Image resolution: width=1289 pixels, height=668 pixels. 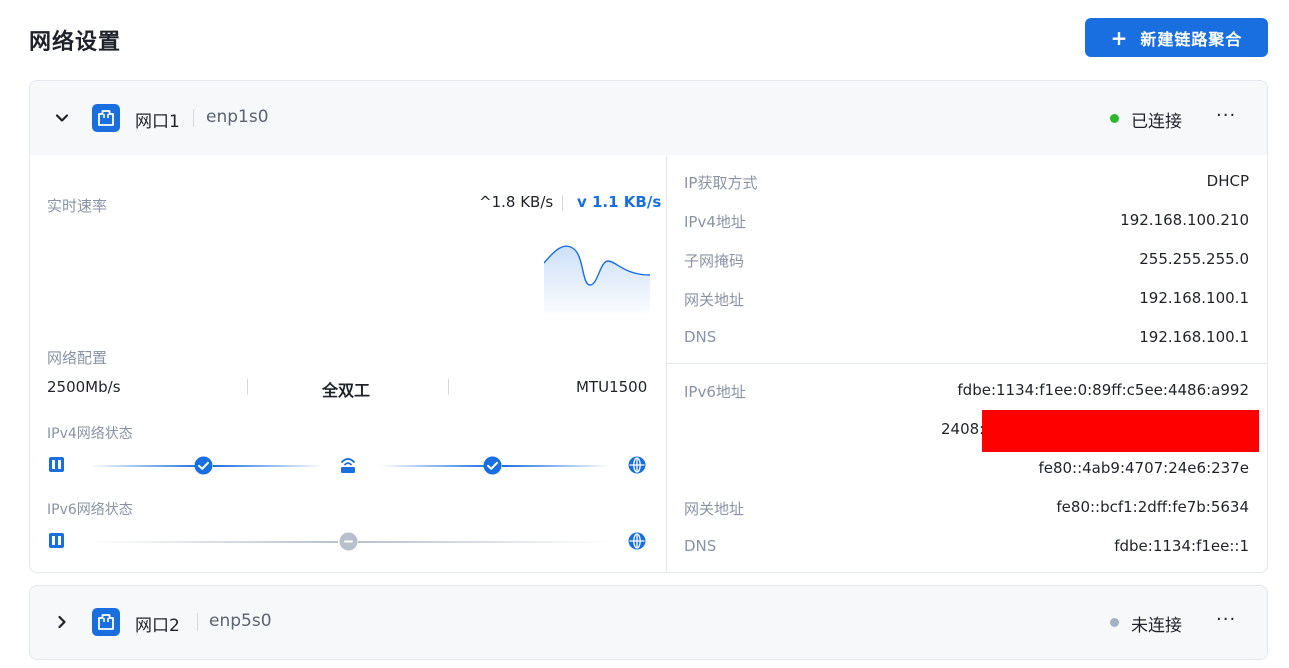 What do you see at coordinates (1194, 259) in the screenshot?
I see `subnet-mask-value: 255.255.255.0` at bounding box center [1194, 259].